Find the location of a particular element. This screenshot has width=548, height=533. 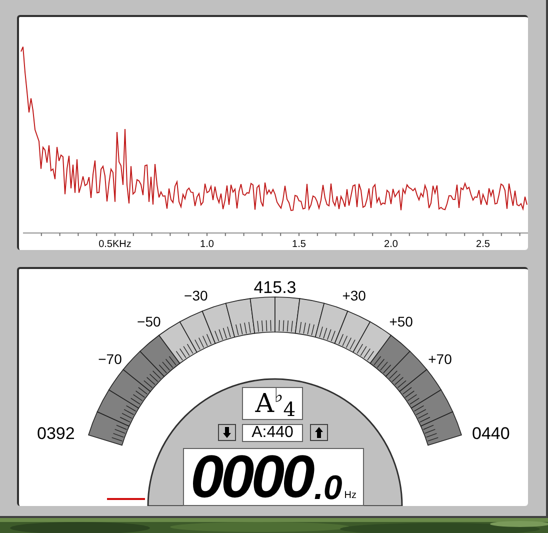

reference-pitch: A:440 is located at coordinates (272, 433).